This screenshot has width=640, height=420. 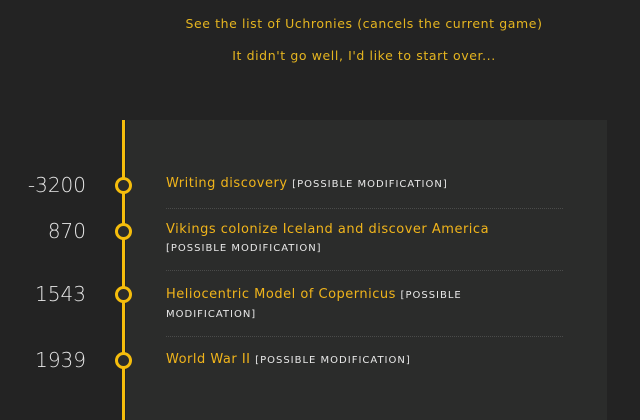 I want to click on timeline-year: 1939, so click(x=60, y=360).